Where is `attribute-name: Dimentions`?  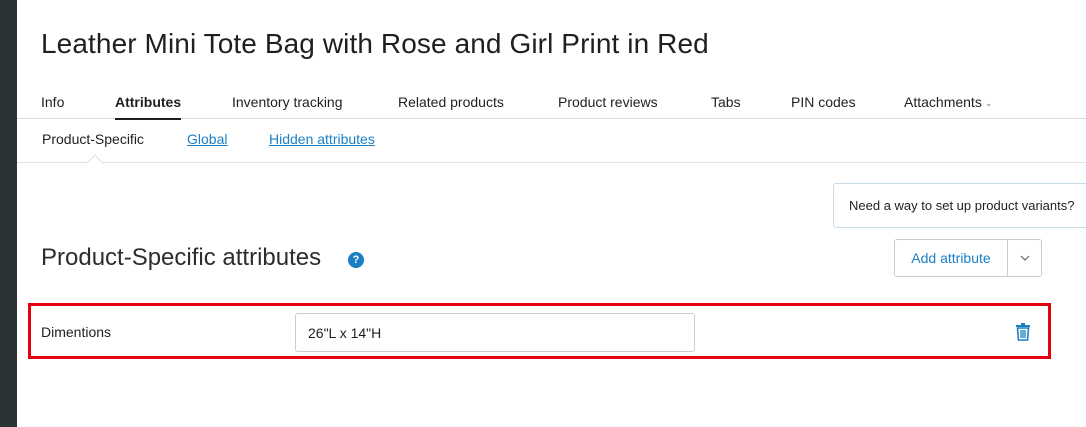 attribute-name: Dimentions is located at coordinates (76, 332).